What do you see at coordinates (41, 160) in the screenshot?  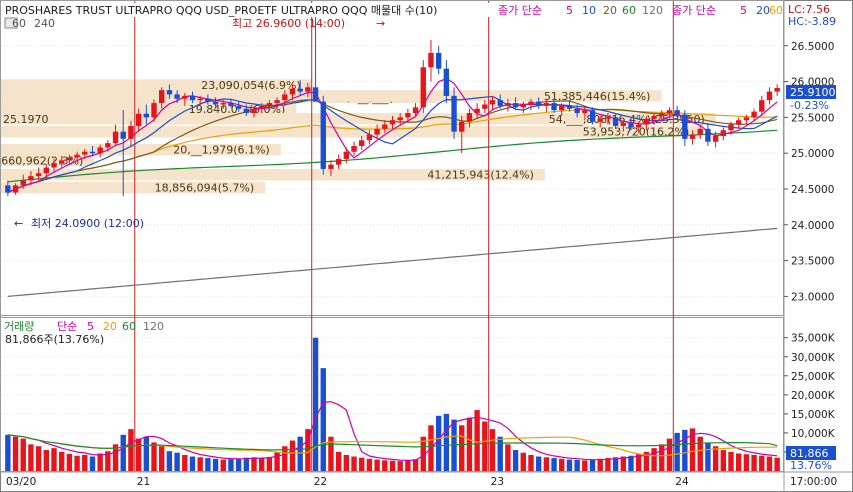 I see `volume-profile-label: 7,660,962(2.3%)` at bounding box center [41, 160].